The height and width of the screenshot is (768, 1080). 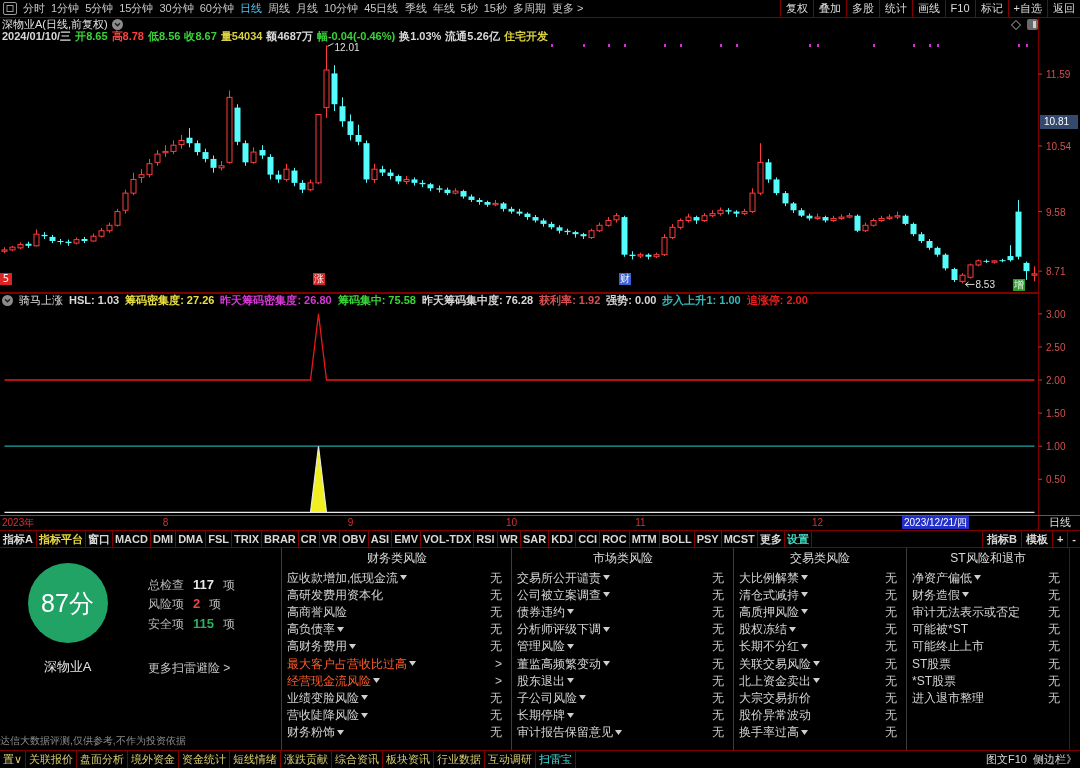 What do you see at coordinates (948, 646) in the screenshot?
I see `risk-item: 可能终止上市` at bounding box center [948, 646].